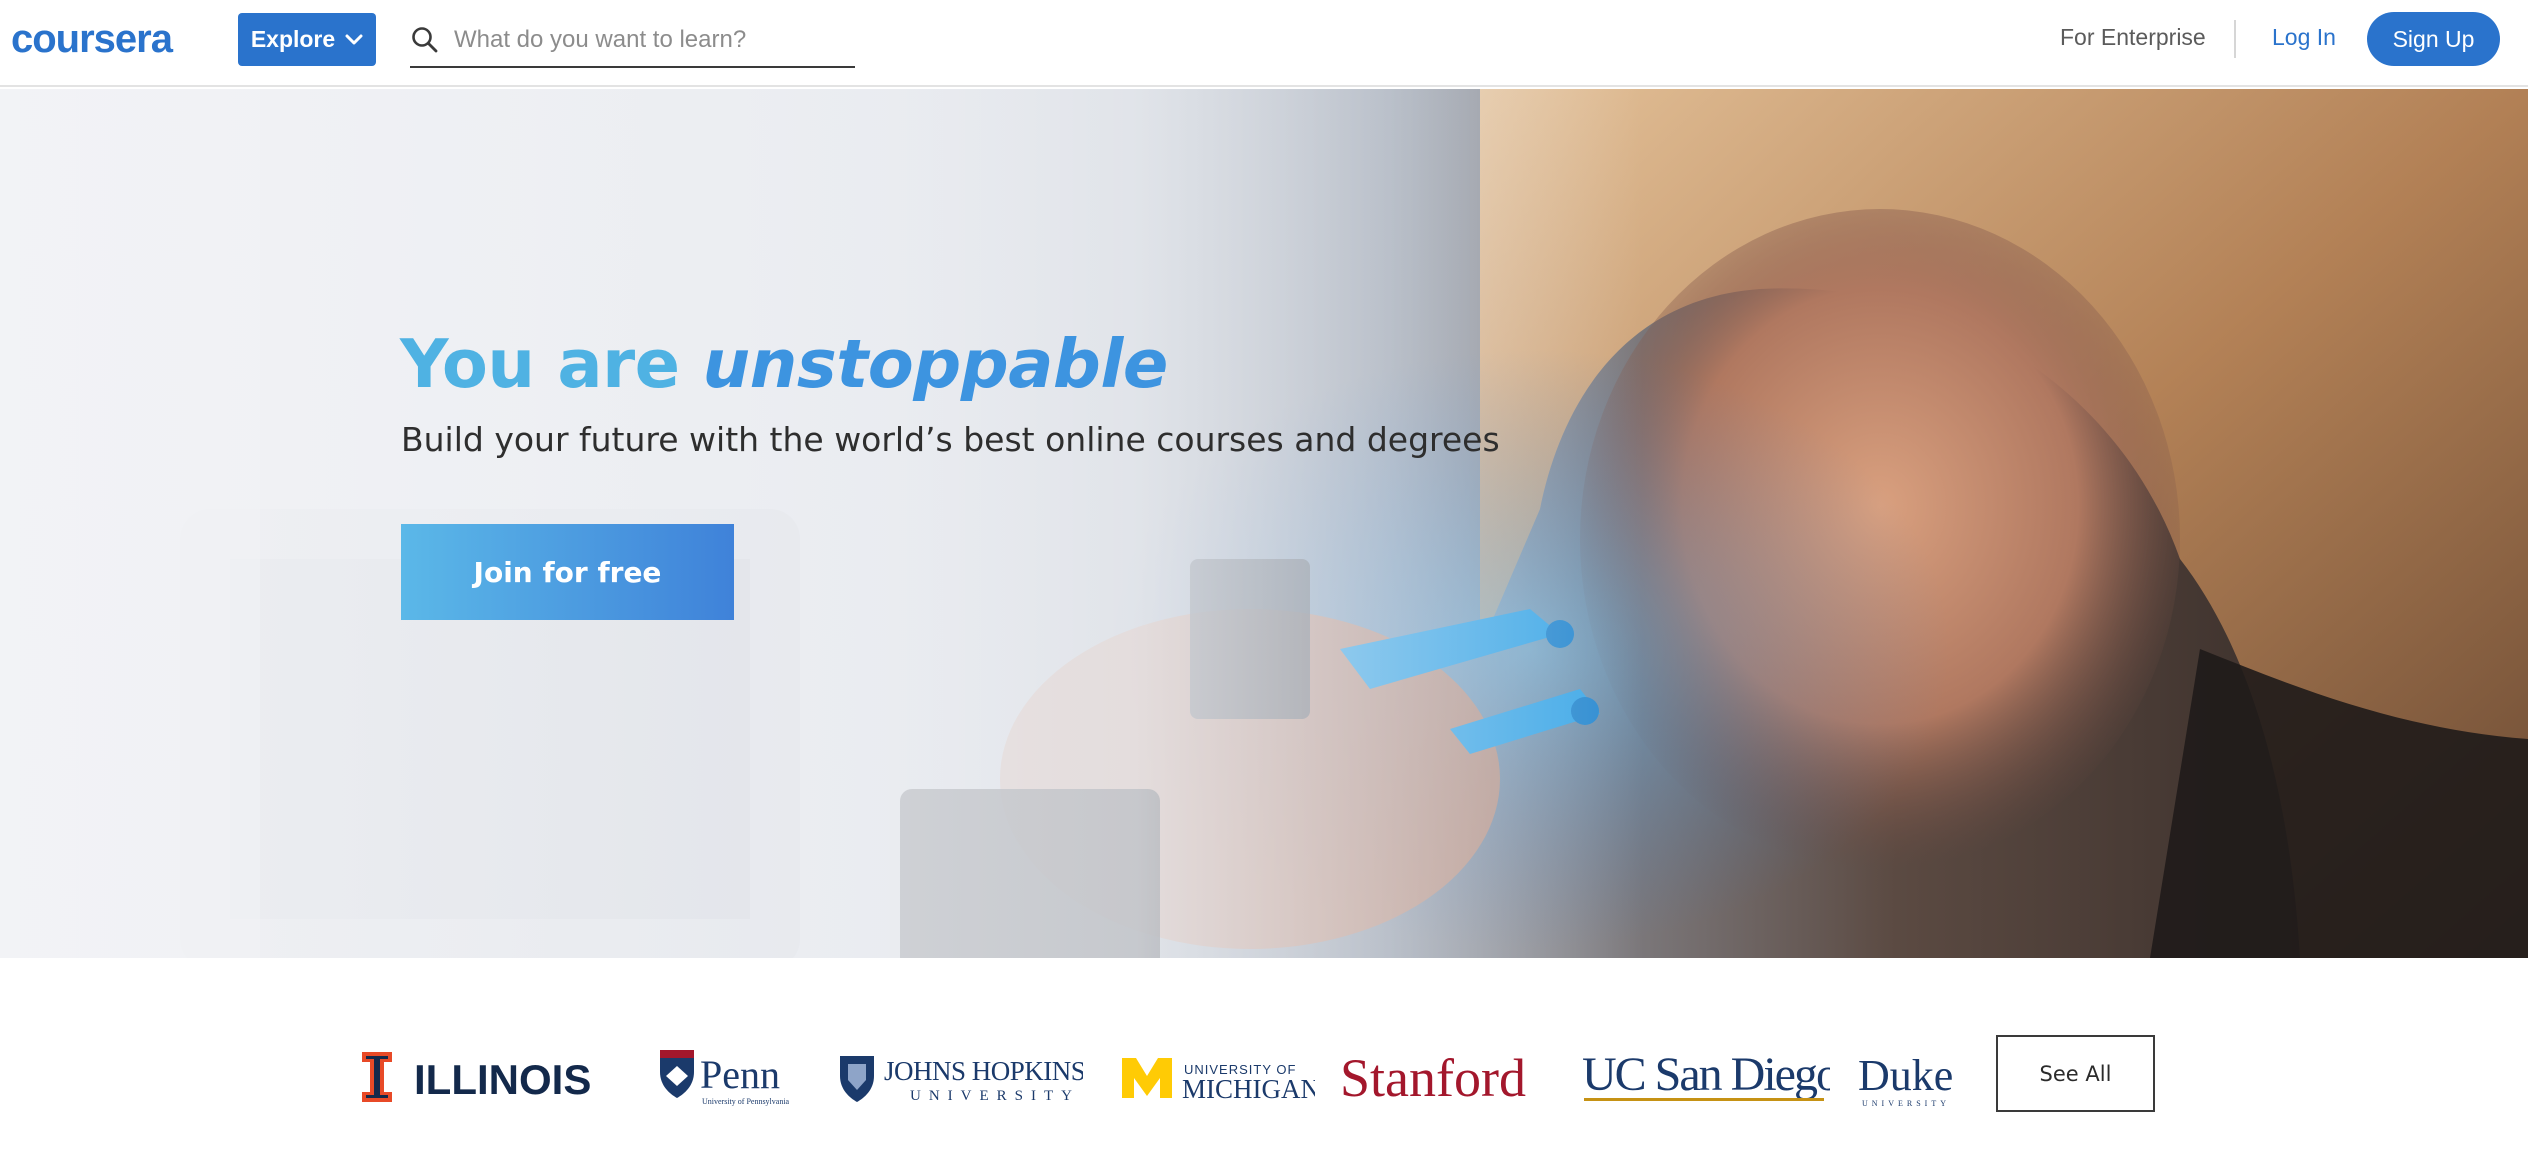  Describe the element at coordinates (983, 1071) in the screenshot. I see `jhu-name: JOHNS HOPKINS` at that location.